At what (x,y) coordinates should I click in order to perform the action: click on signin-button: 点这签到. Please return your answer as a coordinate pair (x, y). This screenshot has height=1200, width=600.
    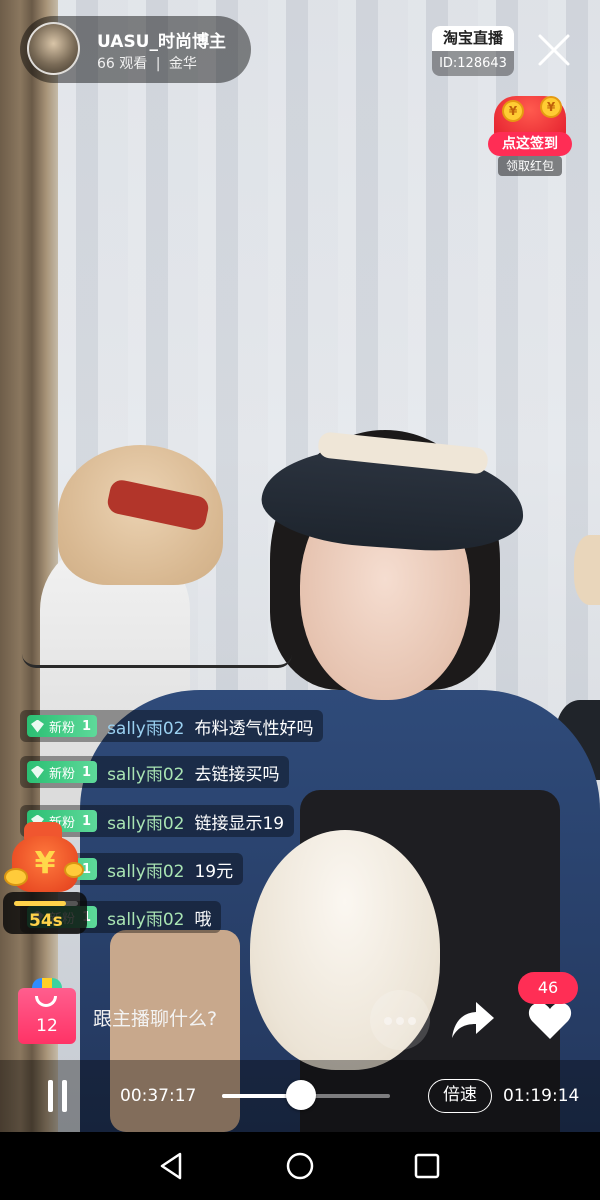
    Looking at the image, I should click on (530, 144).